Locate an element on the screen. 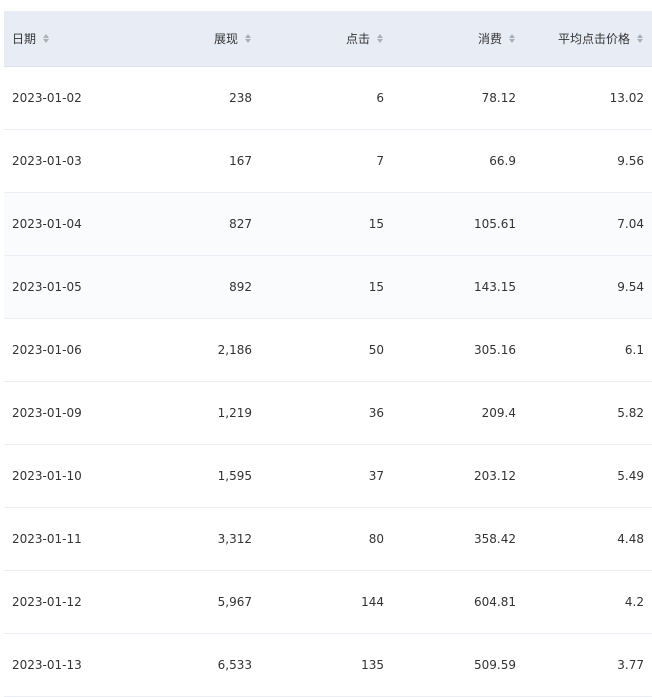 This screenshot has height=697, width=652. cell-date: 2023-01-10 is located at coordinates (77, 476).